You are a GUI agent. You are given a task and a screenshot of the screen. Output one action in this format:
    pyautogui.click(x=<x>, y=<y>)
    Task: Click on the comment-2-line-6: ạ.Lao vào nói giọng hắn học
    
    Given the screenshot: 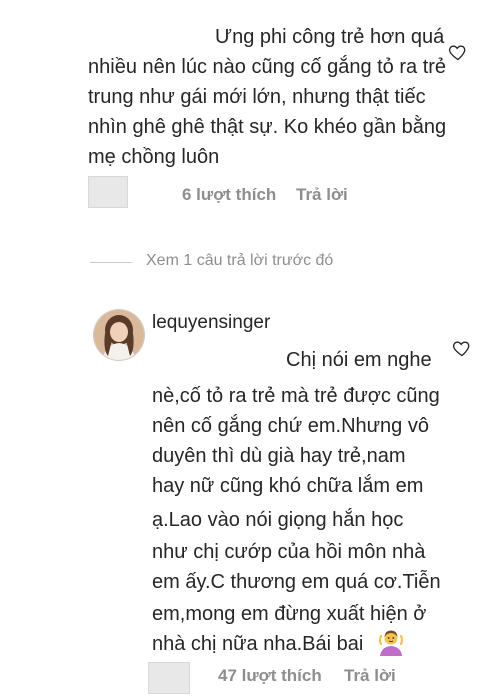 What is the action you would take?
    pyautogui.click(x=278, y=520)
    